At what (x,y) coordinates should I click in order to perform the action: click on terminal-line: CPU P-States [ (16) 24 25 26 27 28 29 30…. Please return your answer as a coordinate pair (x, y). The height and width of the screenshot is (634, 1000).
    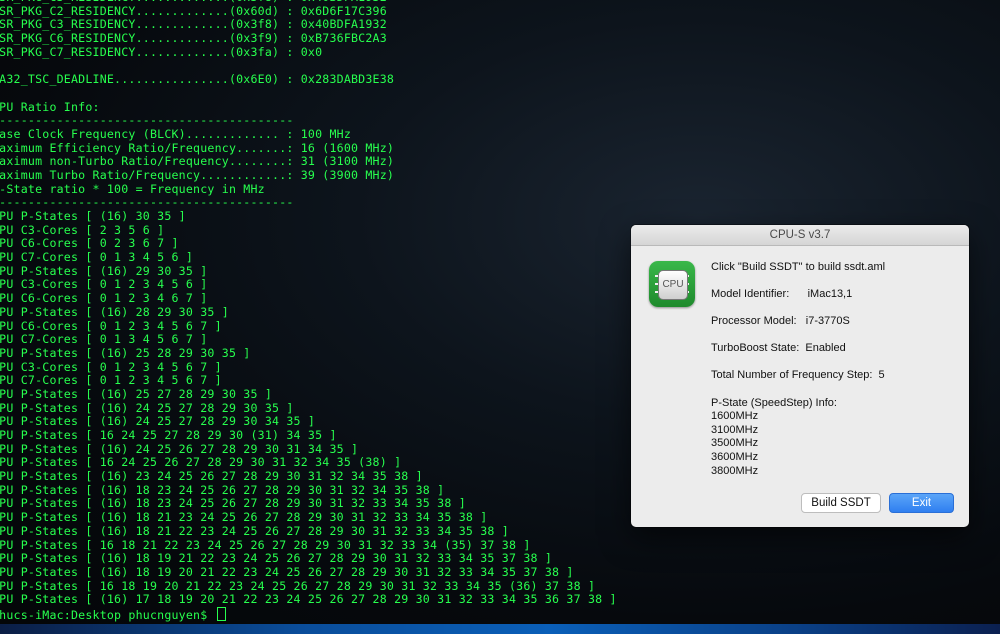
    Looking at the image, I should click on (179, 448).